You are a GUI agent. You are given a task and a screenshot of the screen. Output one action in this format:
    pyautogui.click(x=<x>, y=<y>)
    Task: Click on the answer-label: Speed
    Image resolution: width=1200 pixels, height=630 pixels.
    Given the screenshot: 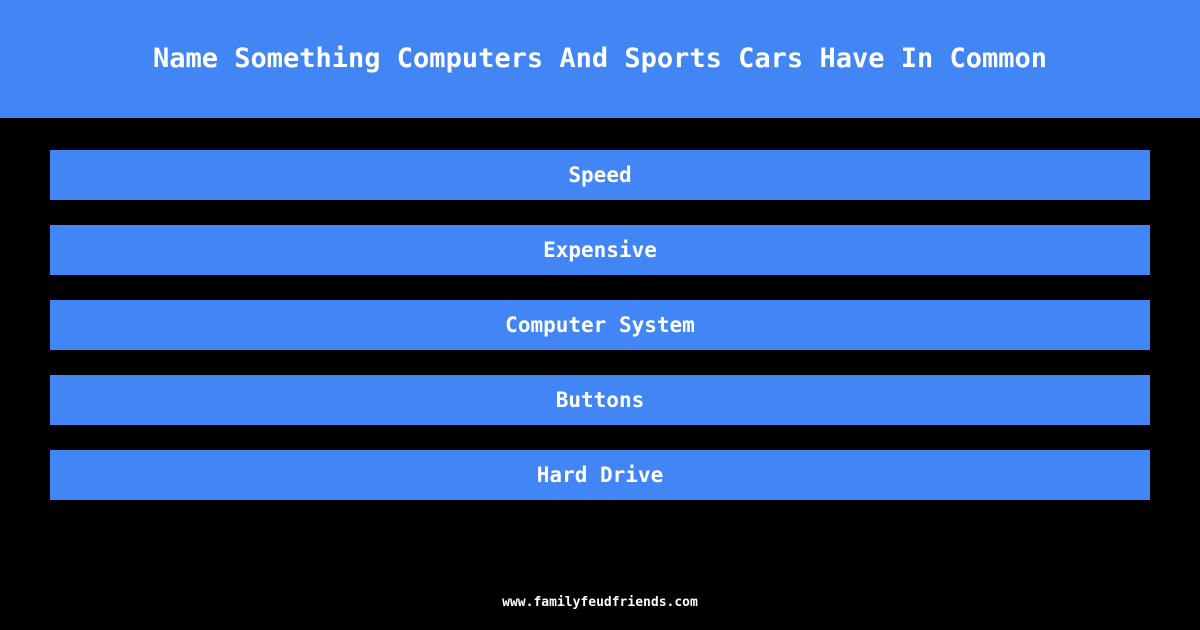 What is the action you would take?
    pyautogui.click(x=600, y=174)
    